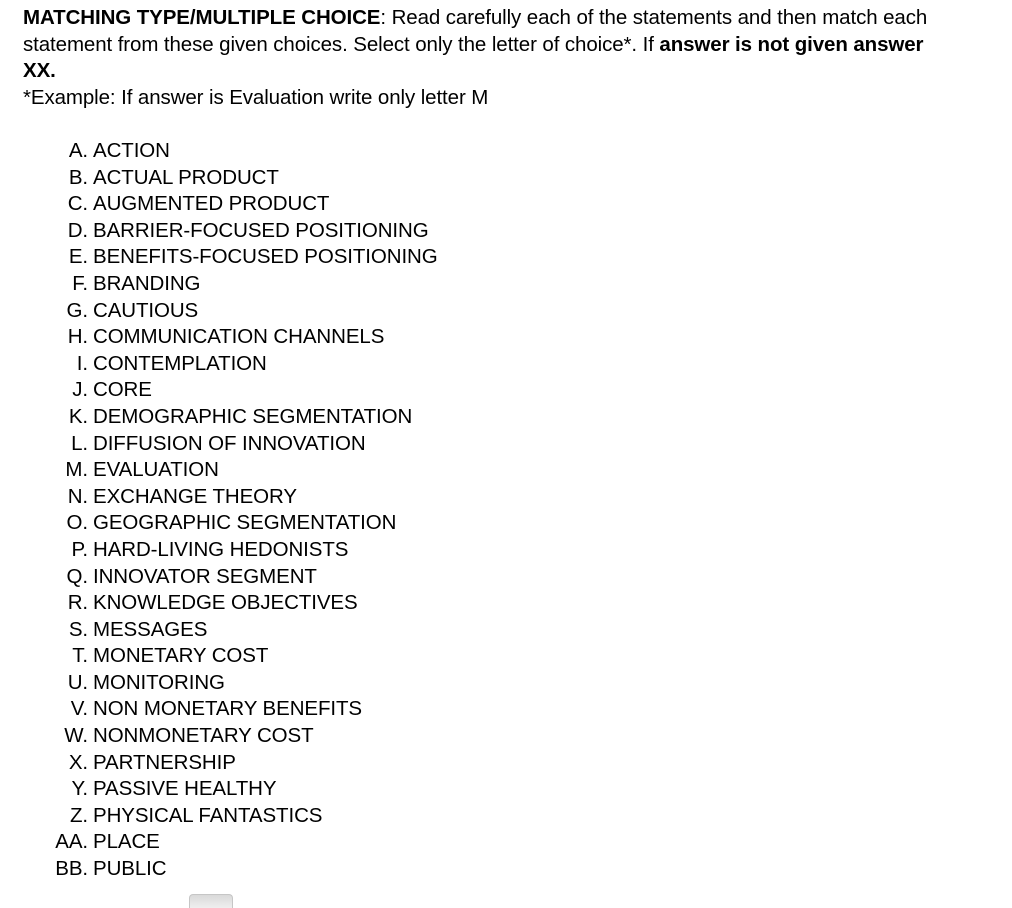  Describe the element at coordinates (506, 497) in the screenshot. I see `choice-item: N. EXCHANGE THEORY` at that location.